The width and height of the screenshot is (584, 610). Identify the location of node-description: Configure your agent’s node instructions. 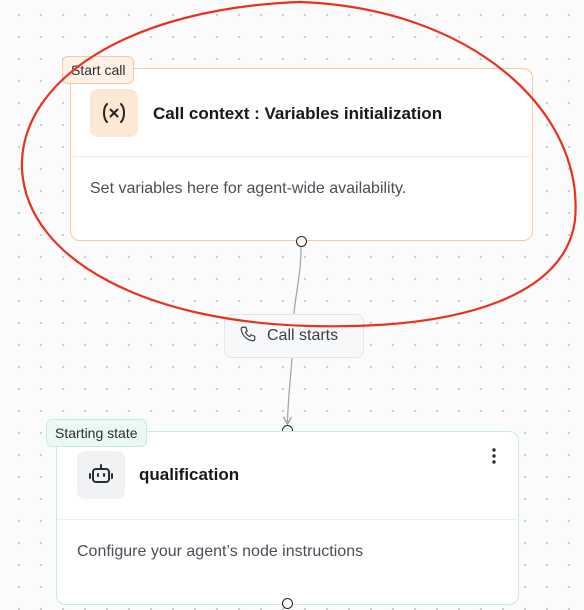
(220, 551).